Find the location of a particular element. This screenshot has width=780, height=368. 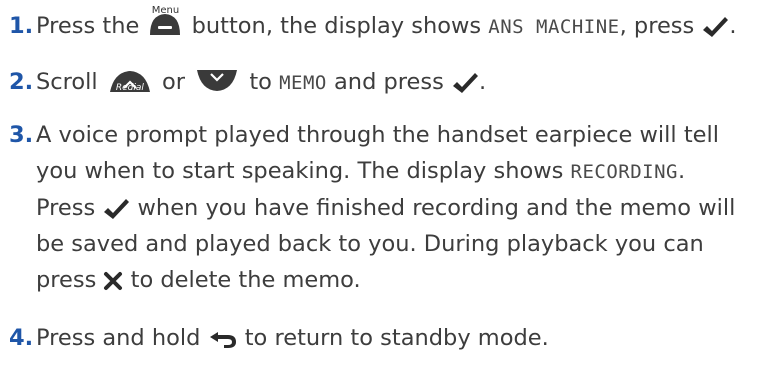

menu-button-icon: Menu is located at coordinates (165, 21).